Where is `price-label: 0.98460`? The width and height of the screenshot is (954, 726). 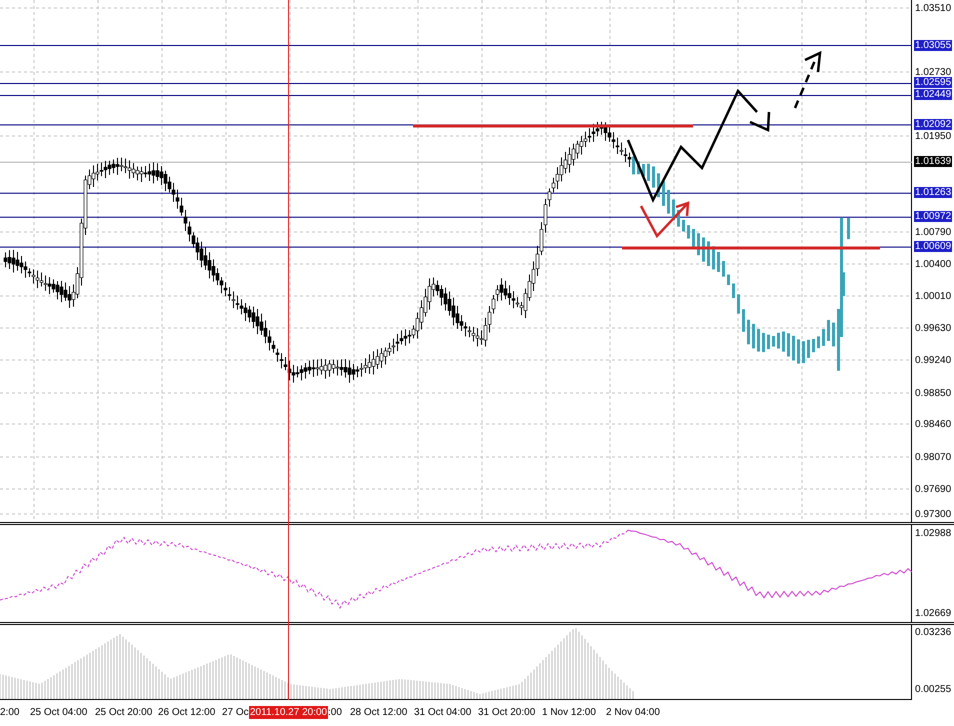
price-label: 0.98460 is located at coordinates (933, 424).